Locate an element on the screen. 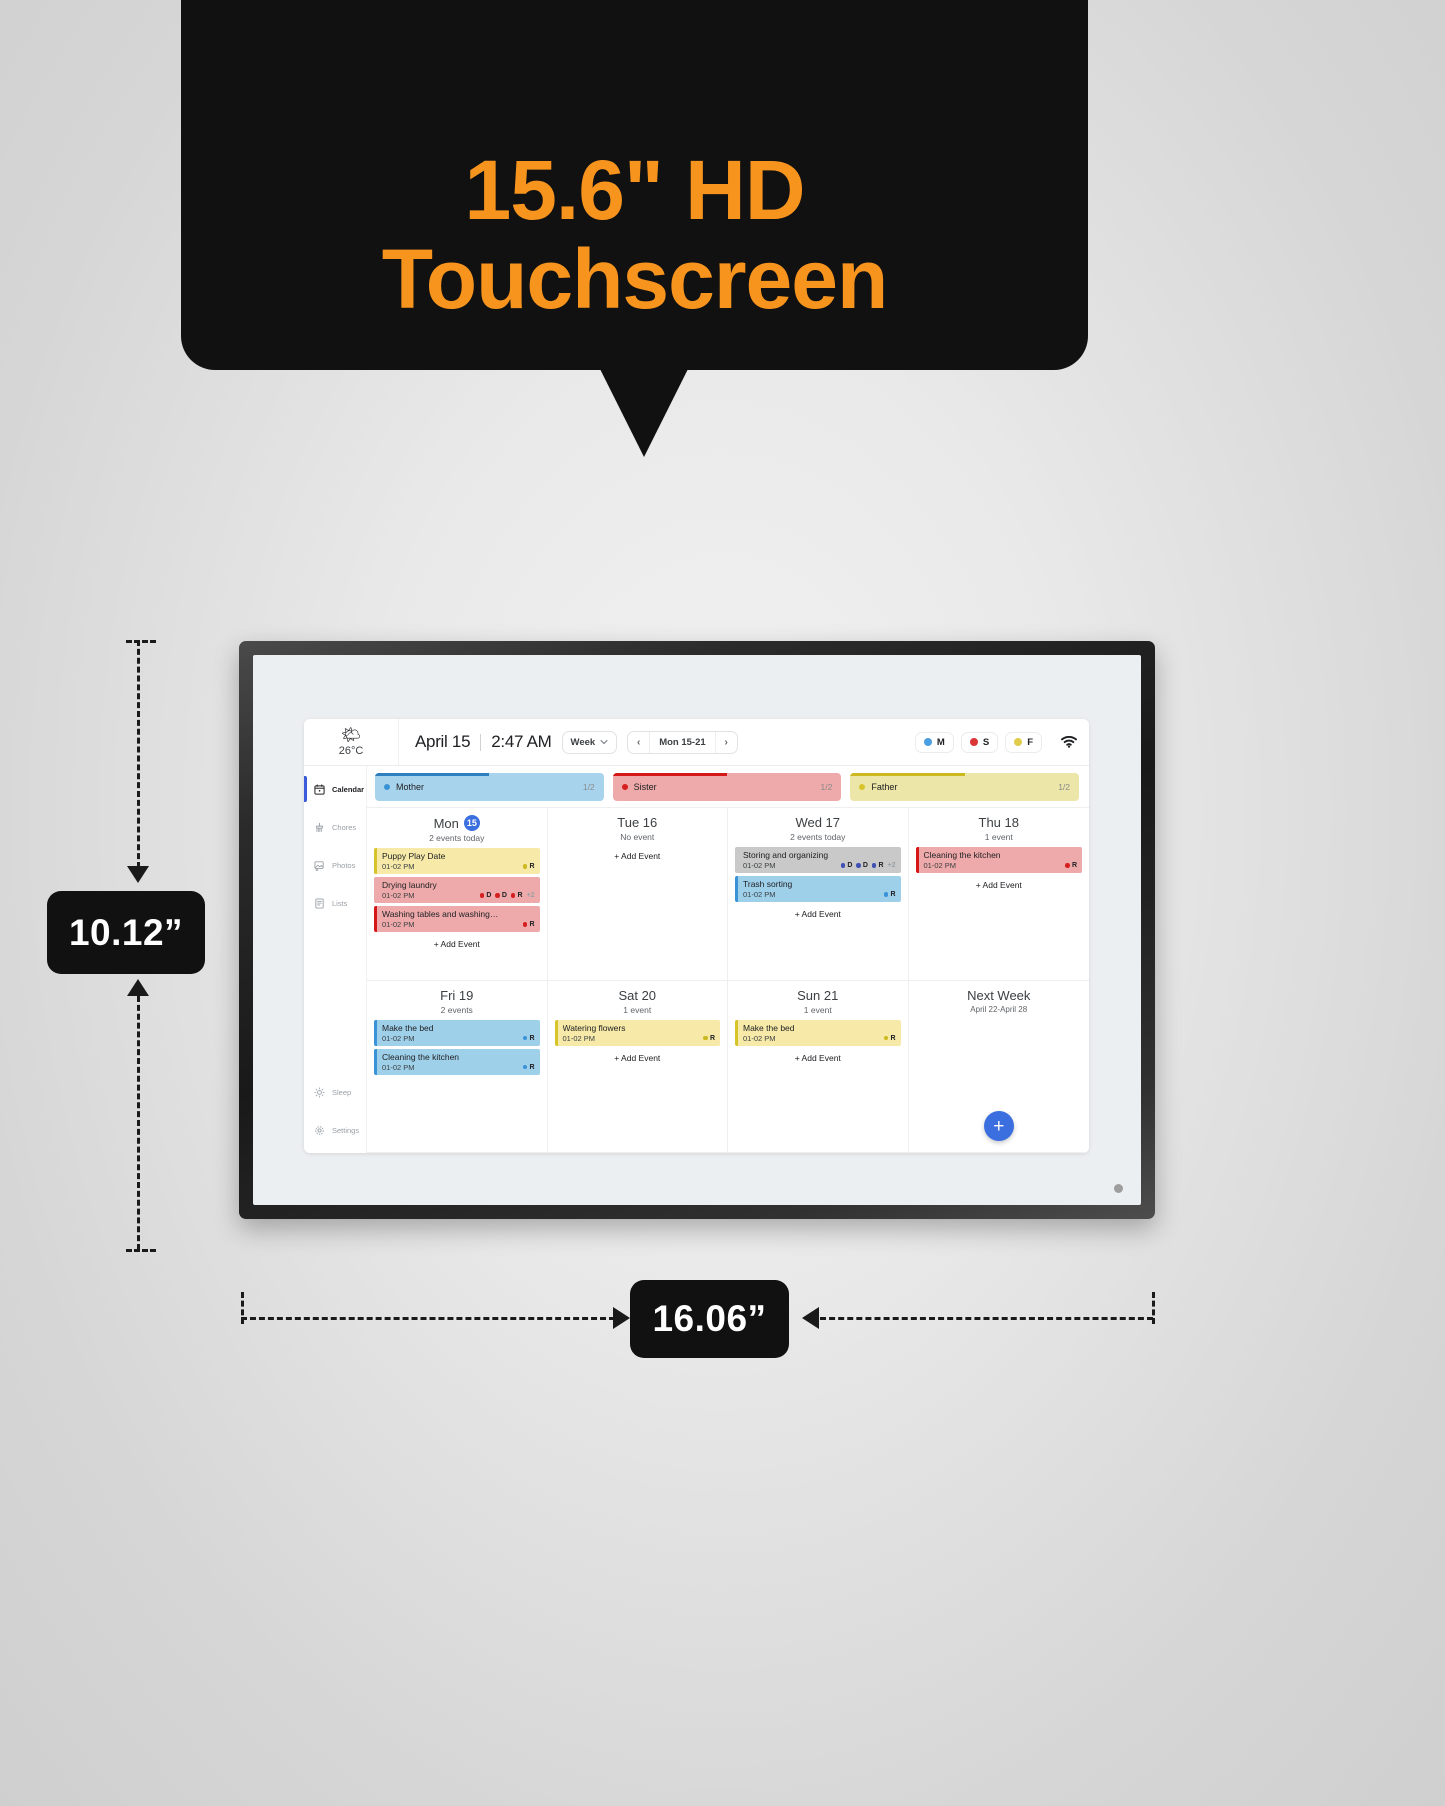 This screenshot has width=1445, height=1806. member-chip-mother: M is located at coordinates (934, 742).